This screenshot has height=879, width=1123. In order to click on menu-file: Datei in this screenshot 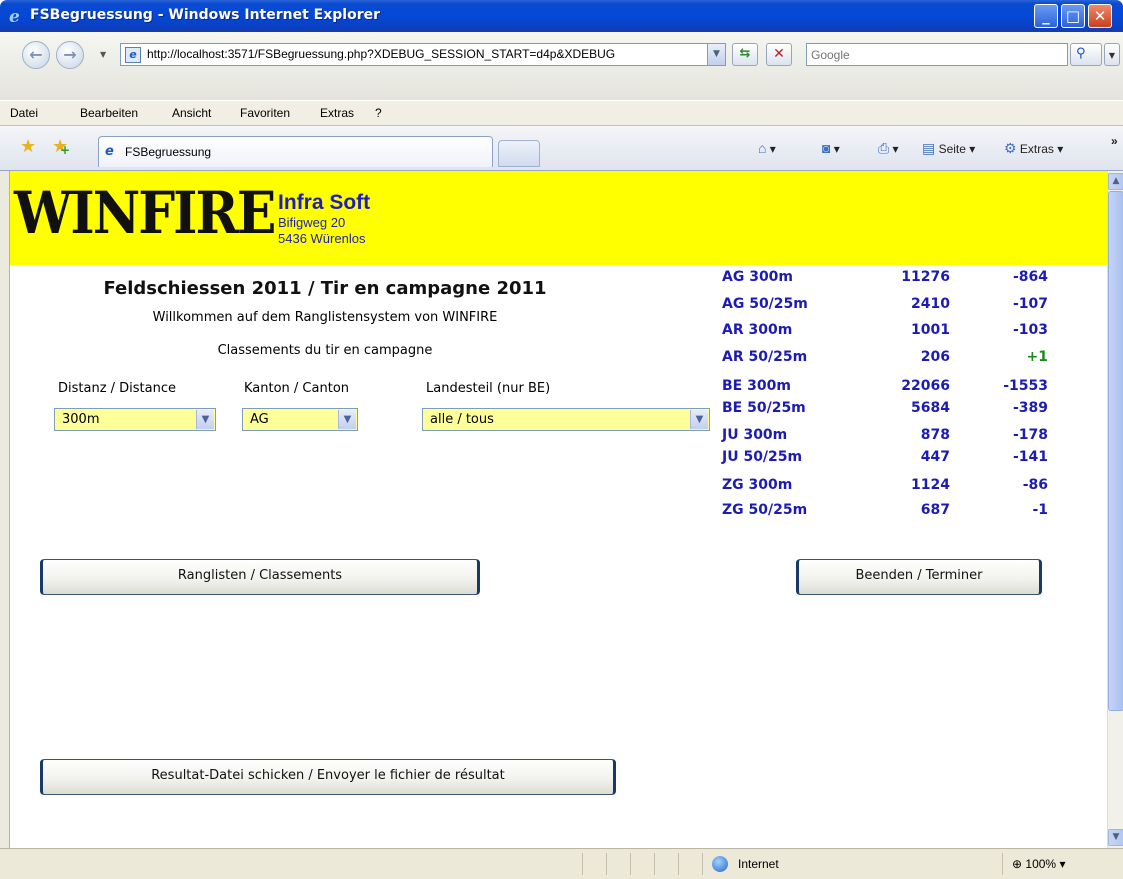, I will do `click(24, 113)`.